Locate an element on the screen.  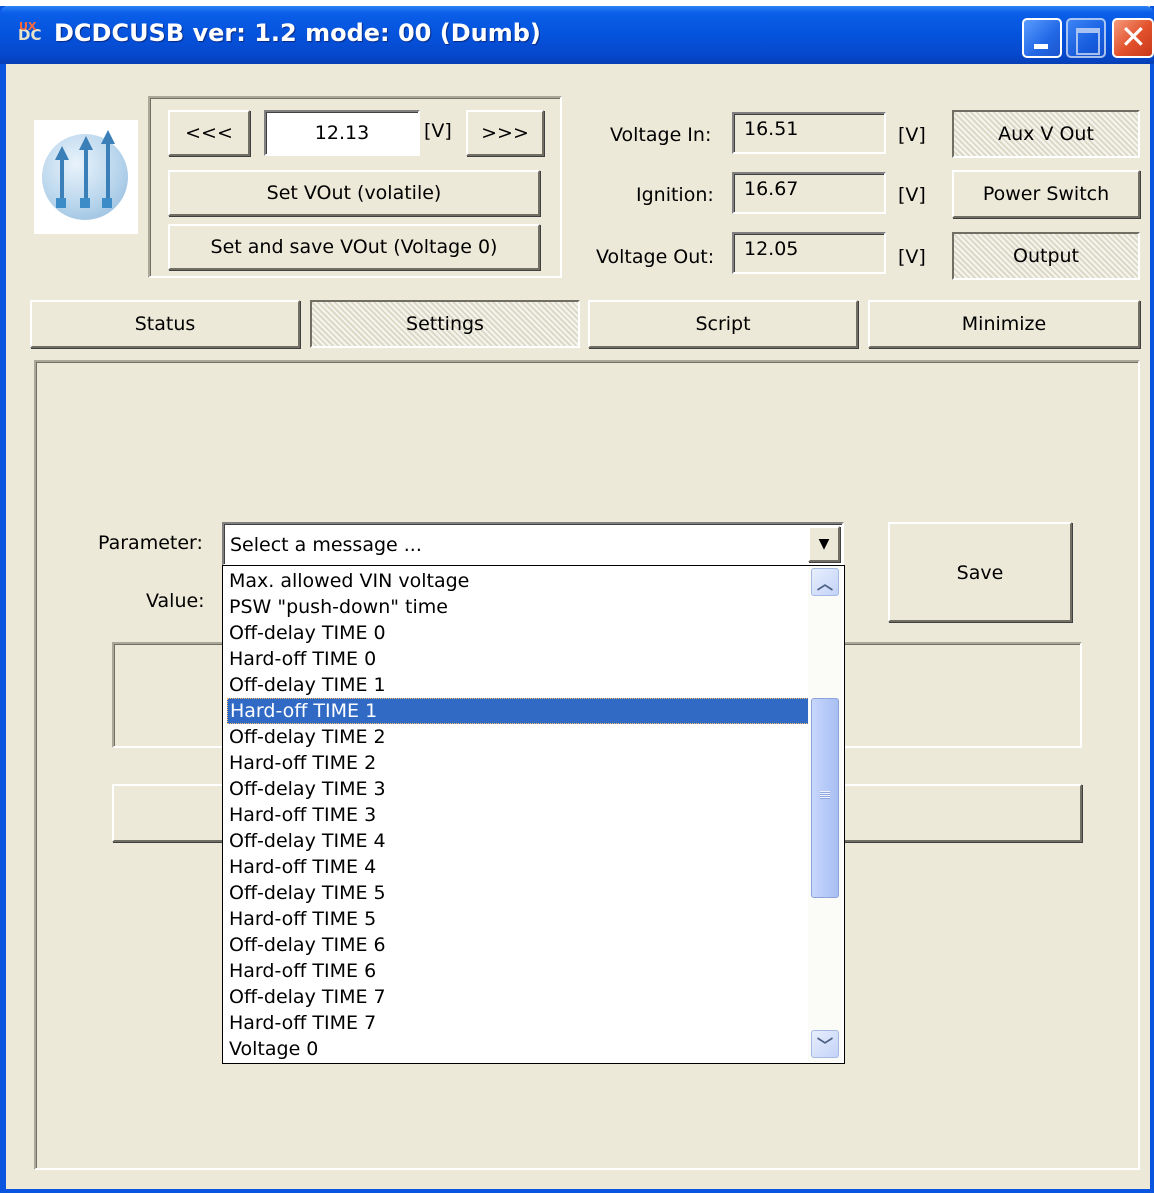
set-save-vout-button: Set and save VOut (Voltage 0) is located at coordinates (354, 247).